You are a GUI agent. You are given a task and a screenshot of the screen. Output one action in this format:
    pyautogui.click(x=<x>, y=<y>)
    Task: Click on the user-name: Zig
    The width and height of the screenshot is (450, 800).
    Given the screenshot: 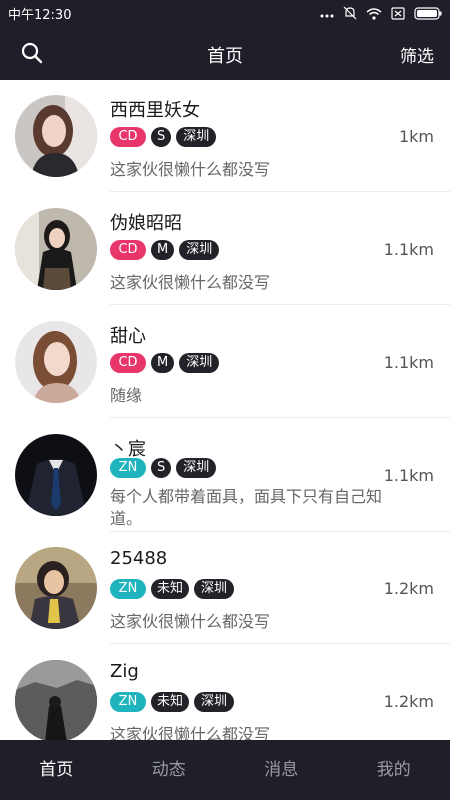 What is the action you would take?
    pyautogui.click(x=124, y=671)
    